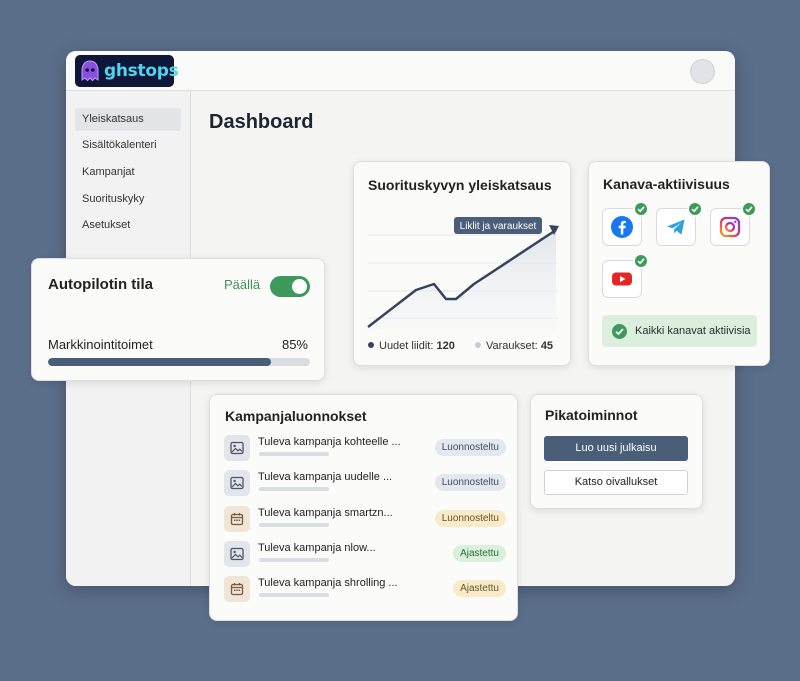 The image size is (800, 681). I want to click on youtube-icon, so click(622, 279).